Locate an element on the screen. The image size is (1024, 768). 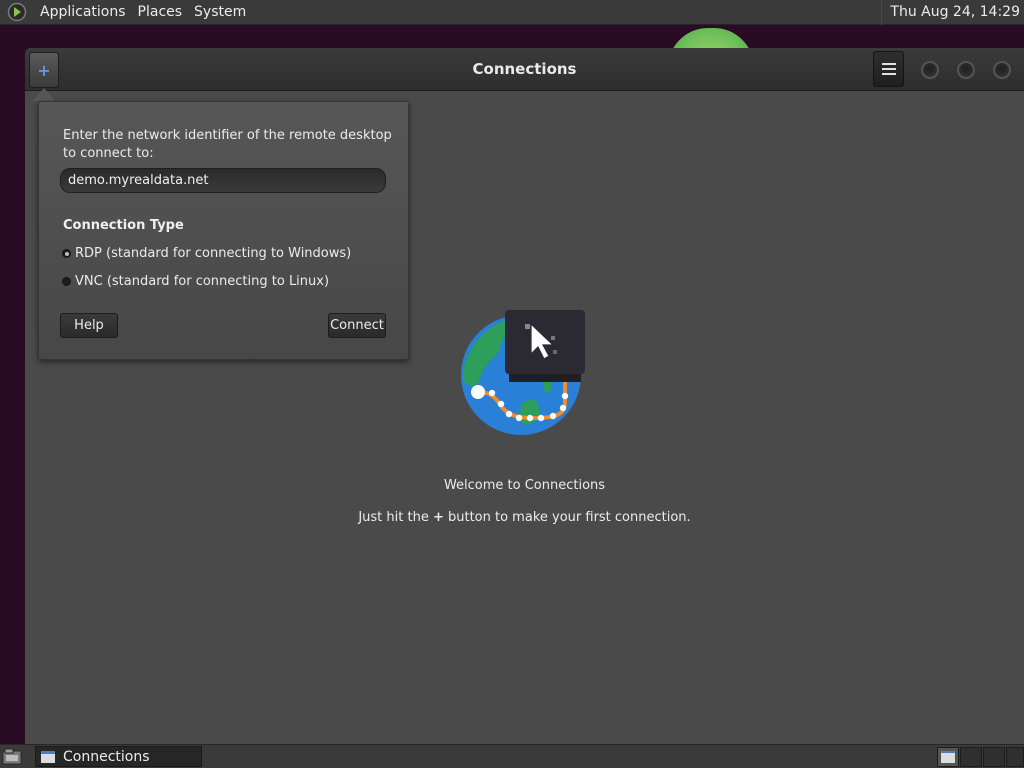
help-button: Help is located at coordinates (89, 325).